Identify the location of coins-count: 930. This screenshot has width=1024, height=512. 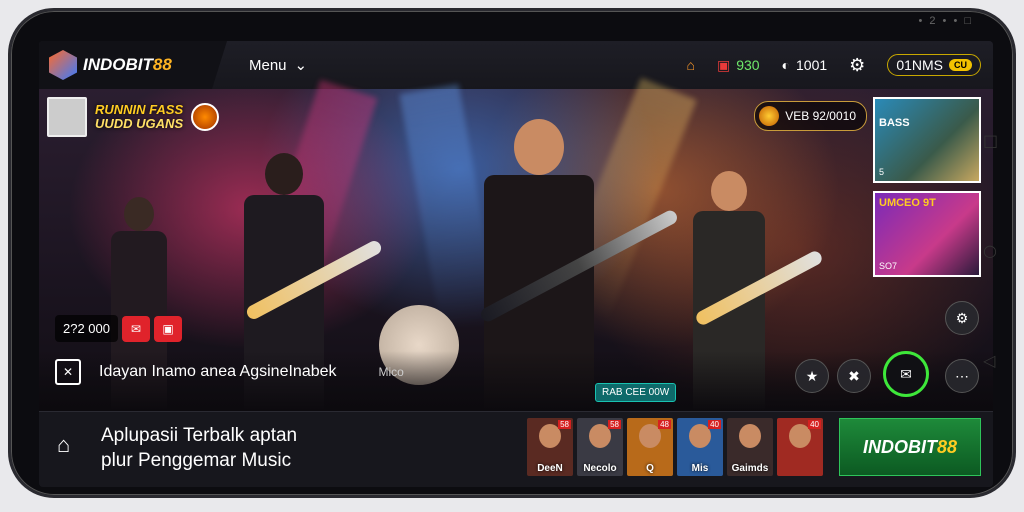
(748, 65).